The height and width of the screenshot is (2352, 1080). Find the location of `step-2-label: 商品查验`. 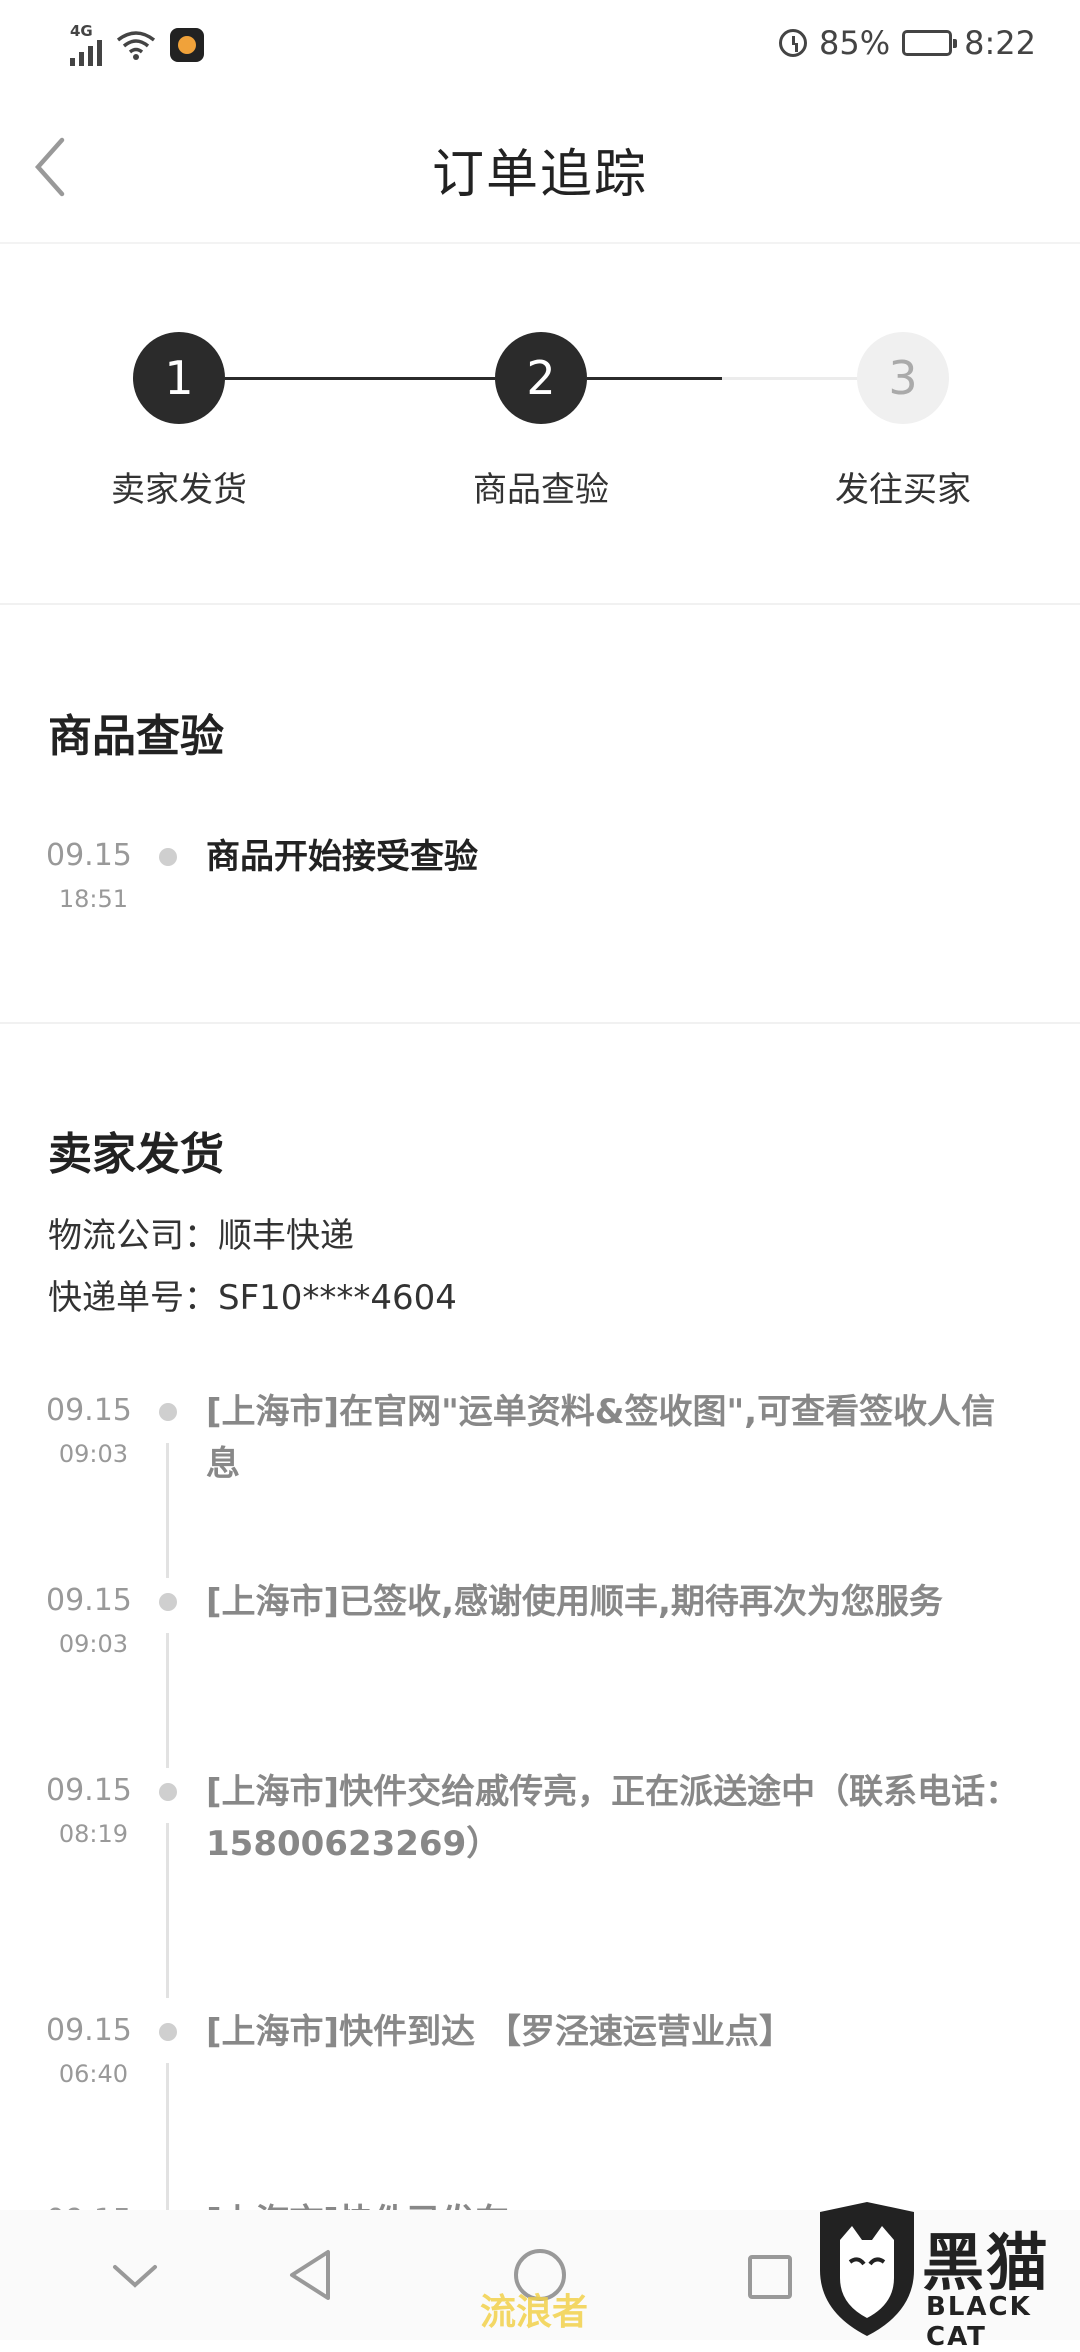

step-2-label: 商品查验 is located at coordinates (541, 490).